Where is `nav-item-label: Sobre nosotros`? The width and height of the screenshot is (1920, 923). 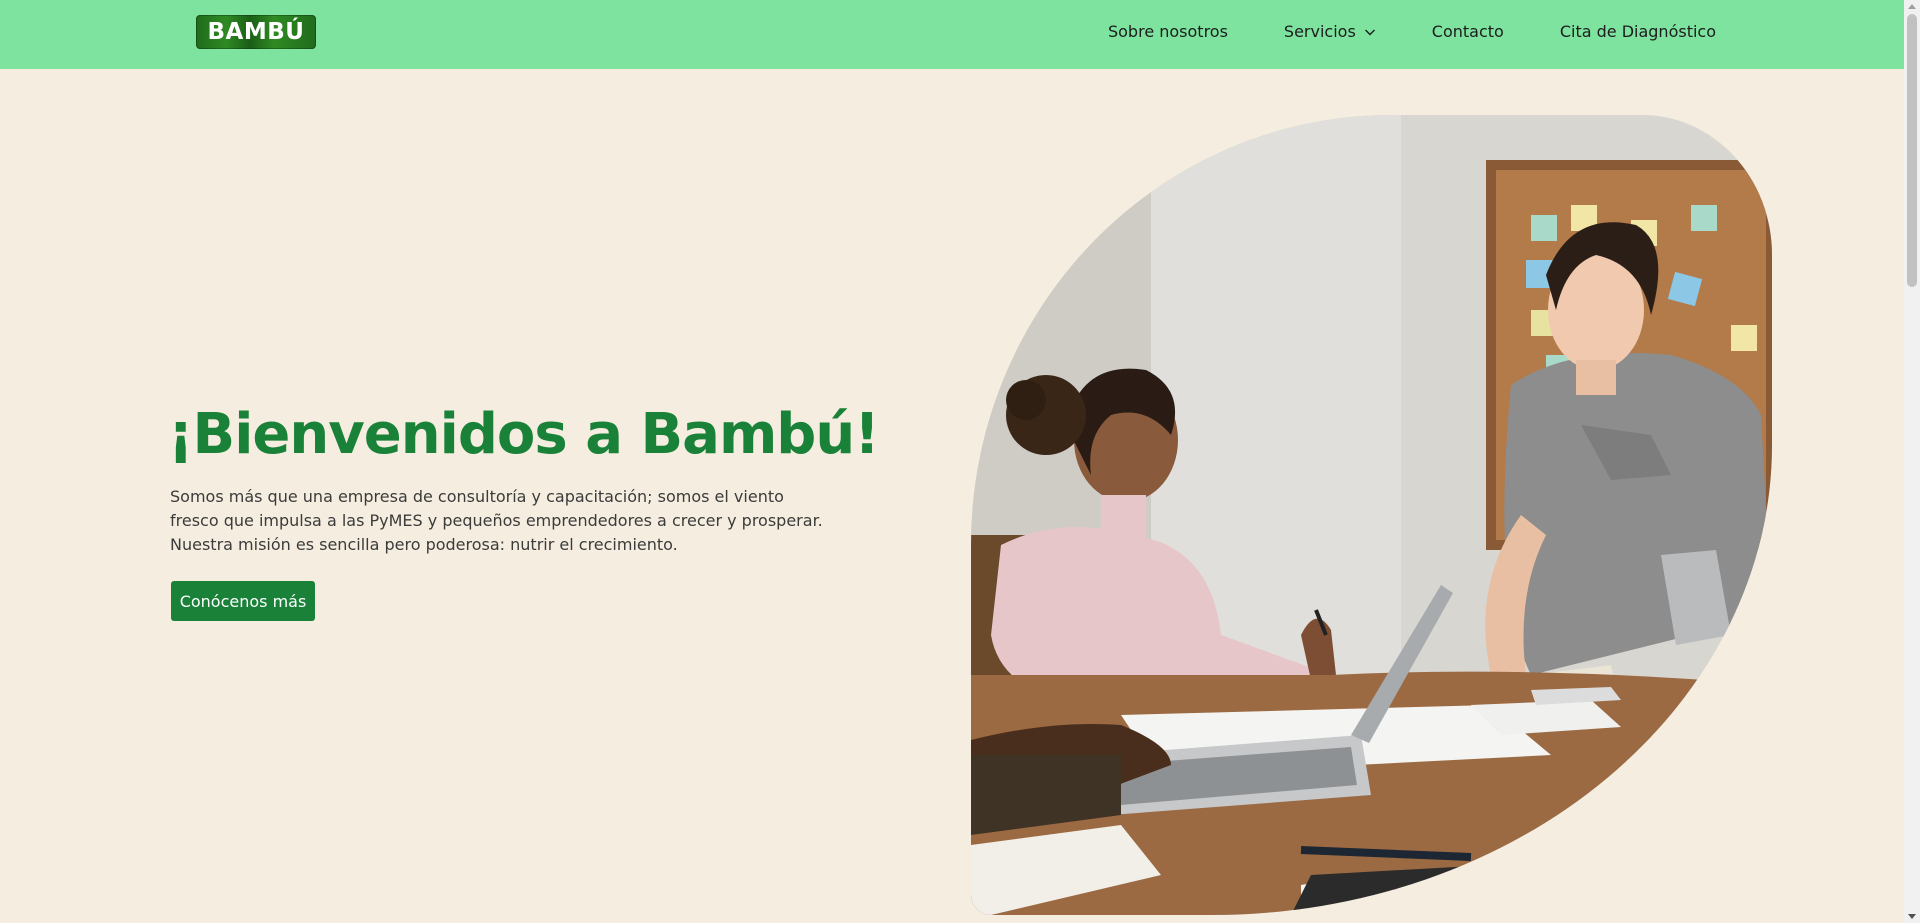 nav-item-label: Sobre nosotros is located at coordinates (1167, 31).